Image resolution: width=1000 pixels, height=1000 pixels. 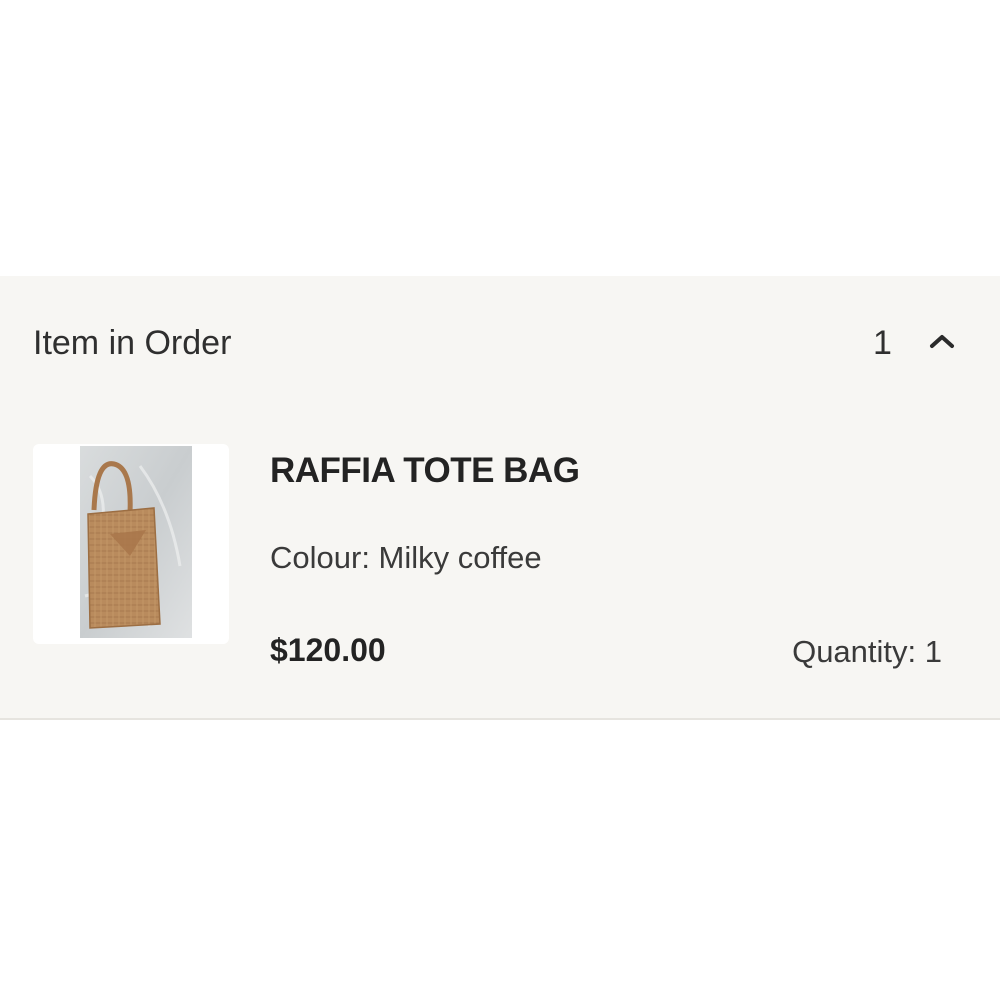 I want to click on chevron-up-icon, so click(x=942, y=343).